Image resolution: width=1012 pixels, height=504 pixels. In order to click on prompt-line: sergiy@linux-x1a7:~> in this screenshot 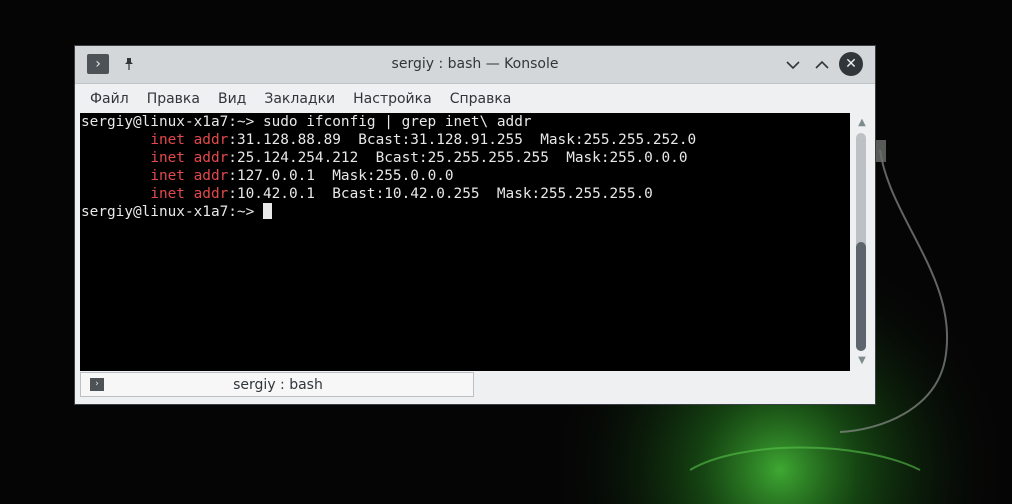, I will do `click(465, 212)`.